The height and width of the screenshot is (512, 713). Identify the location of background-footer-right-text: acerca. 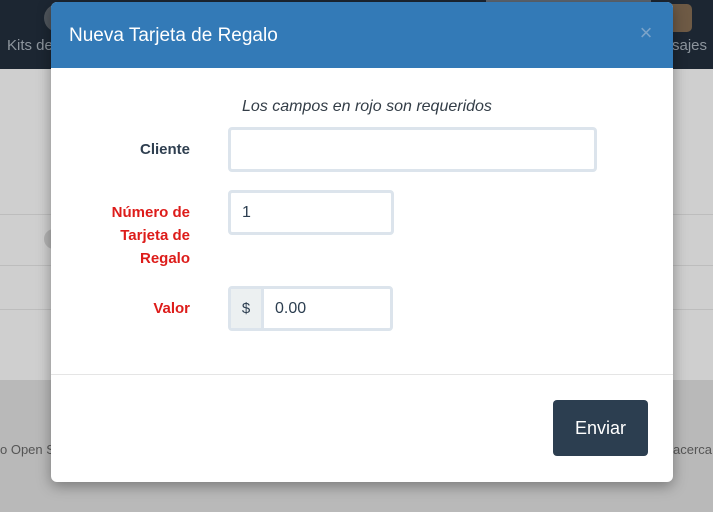
(693, 449).